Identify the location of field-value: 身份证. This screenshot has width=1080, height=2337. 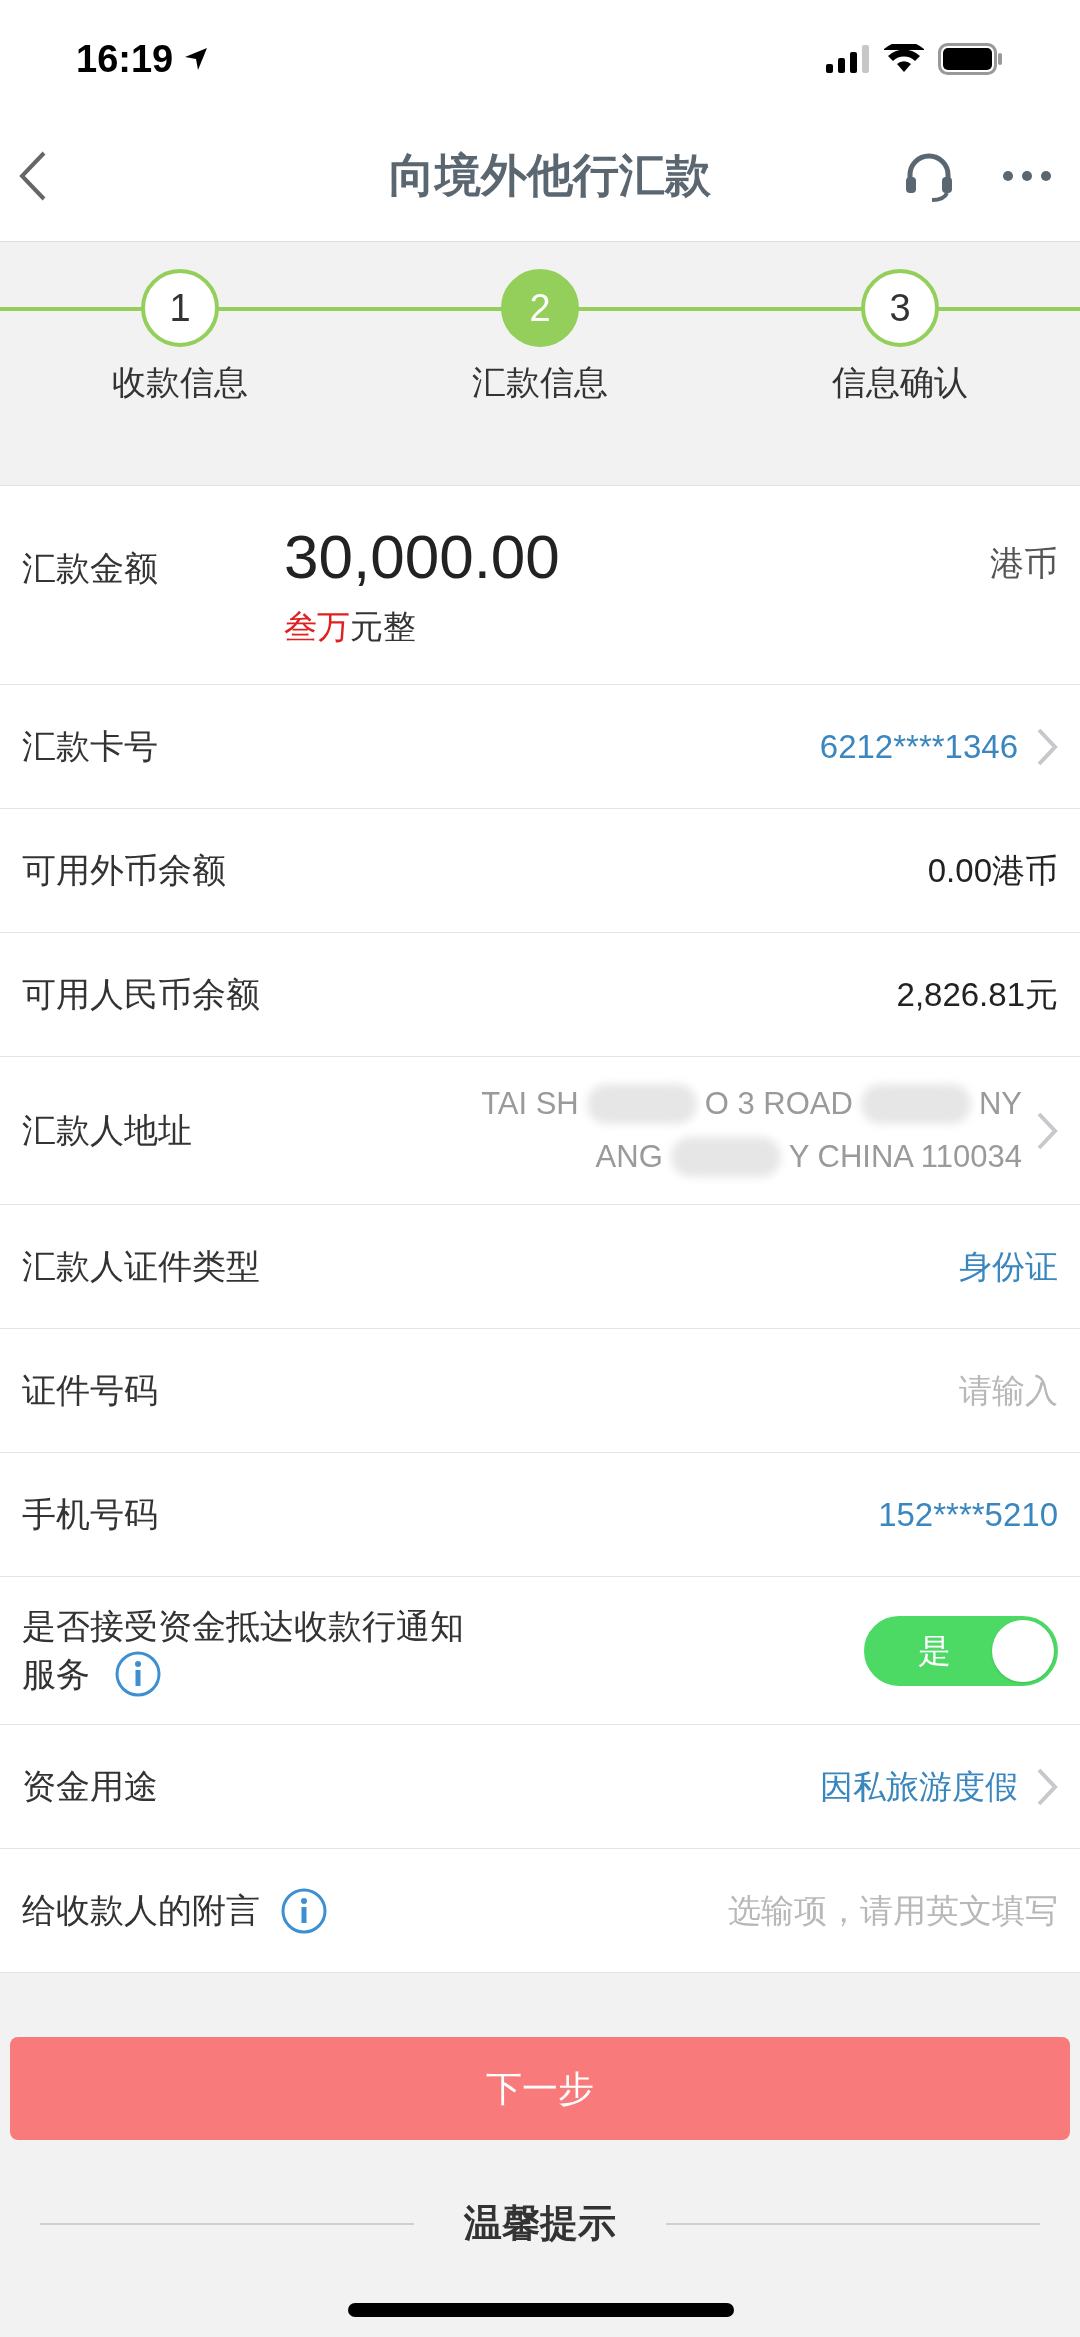
(1008, 1266).